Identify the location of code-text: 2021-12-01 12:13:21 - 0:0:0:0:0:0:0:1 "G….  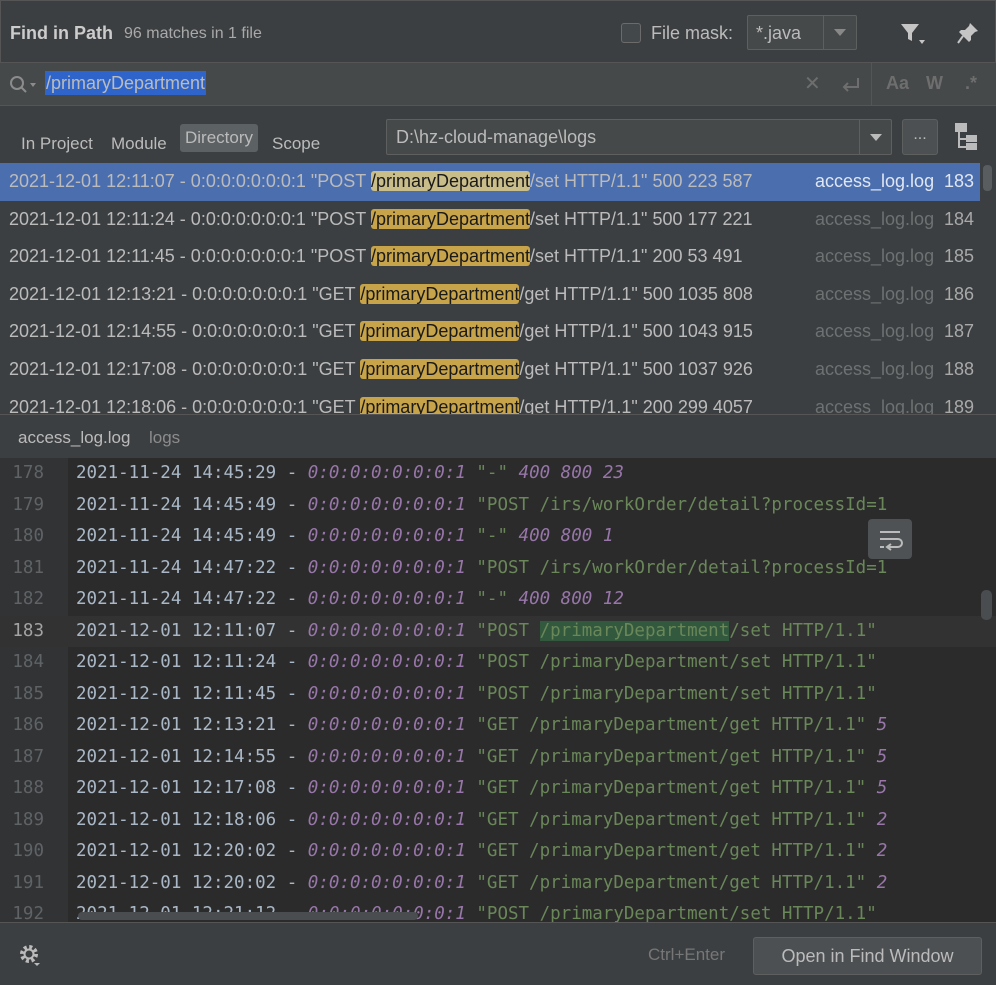
(481, 725).